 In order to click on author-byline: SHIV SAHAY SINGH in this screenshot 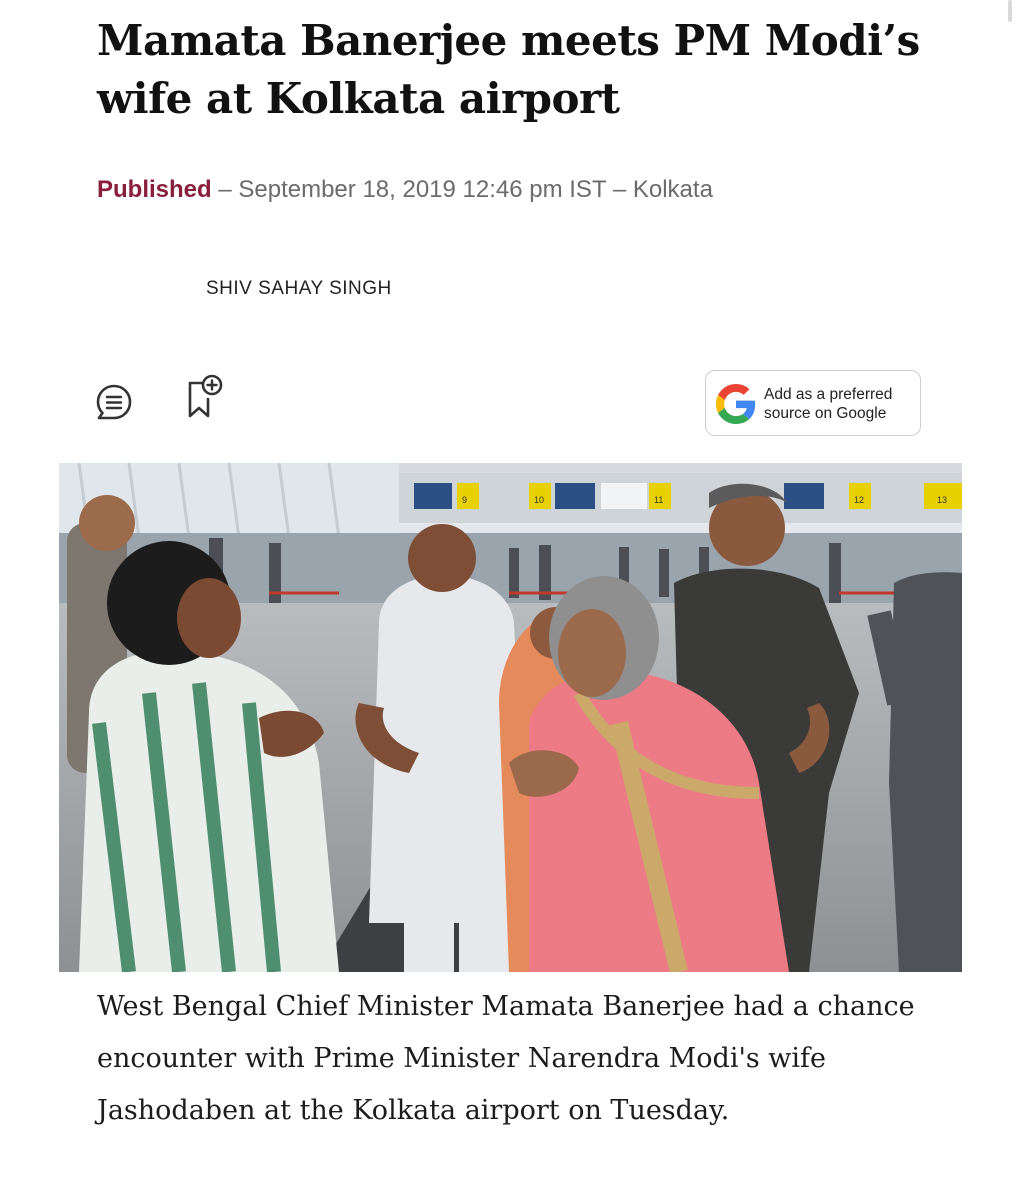, I will do `click(299, 289)`.